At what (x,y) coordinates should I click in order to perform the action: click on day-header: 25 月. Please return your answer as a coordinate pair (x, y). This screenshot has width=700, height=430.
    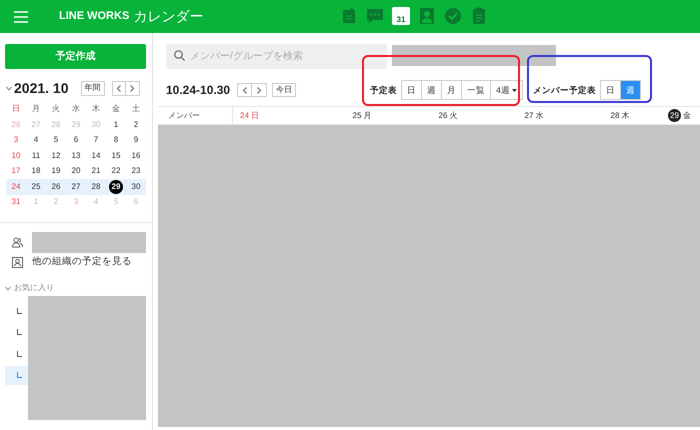
    Looking at the image, I should click on (362, 116).